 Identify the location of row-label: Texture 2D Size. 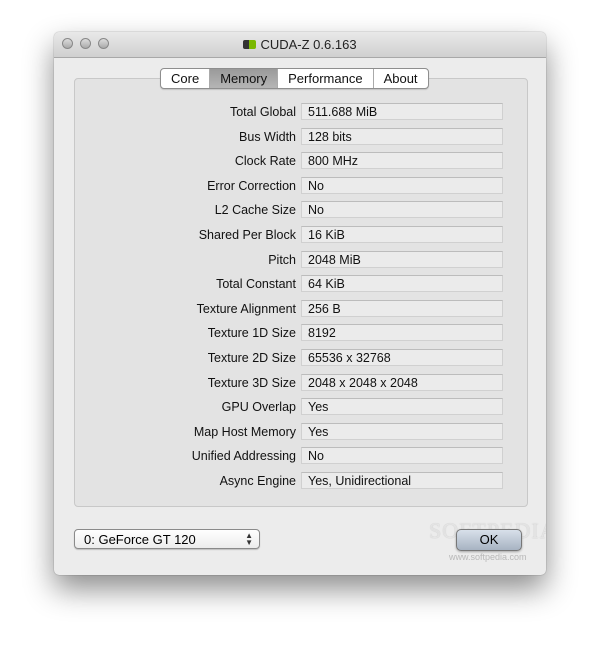
(251, 358).